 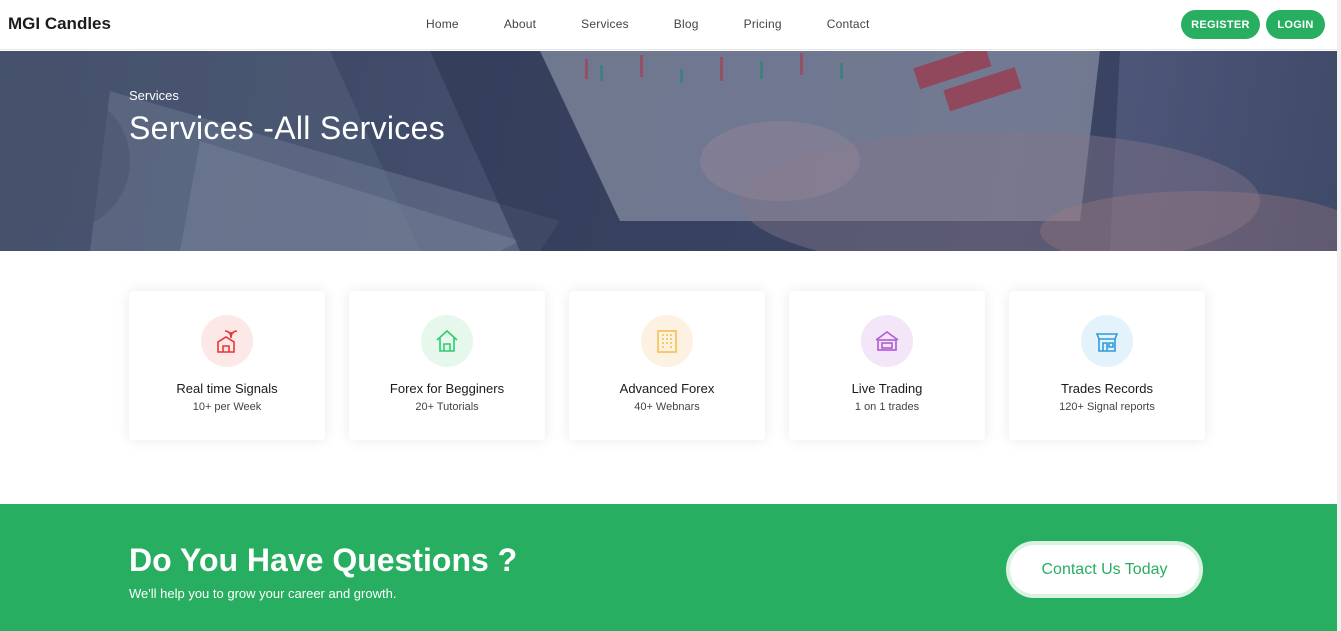 What do you see at coordinates (848, 24) in the screenshot?
I see `nav-contact: Contact` at bounding box center [848, 24].